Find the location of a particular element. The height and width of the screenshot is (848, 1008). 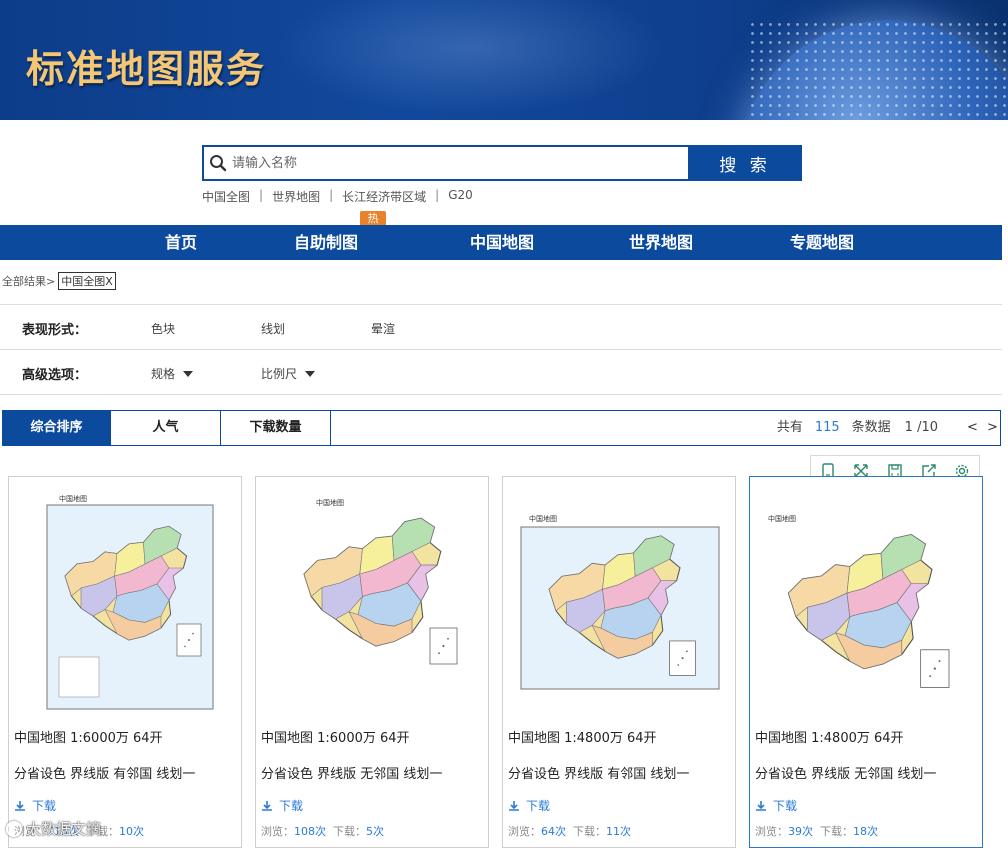

watermark: 大数据文摘 is located at coordinates (53, 828).